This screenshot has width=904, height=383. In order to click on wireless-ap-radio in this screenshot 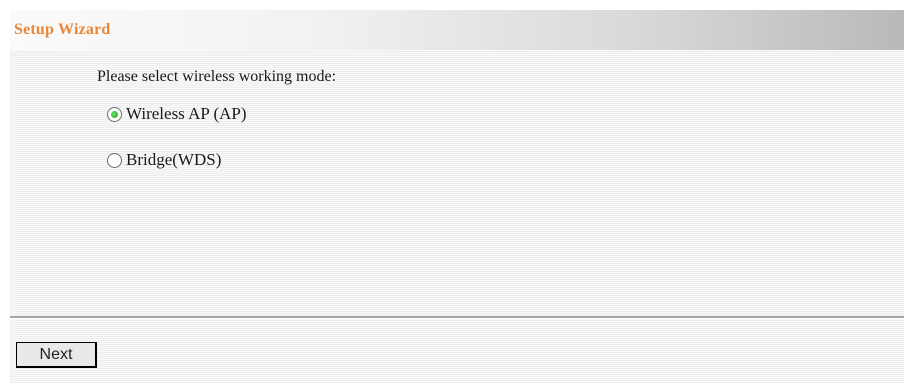, I will do `click(114, 114)`.